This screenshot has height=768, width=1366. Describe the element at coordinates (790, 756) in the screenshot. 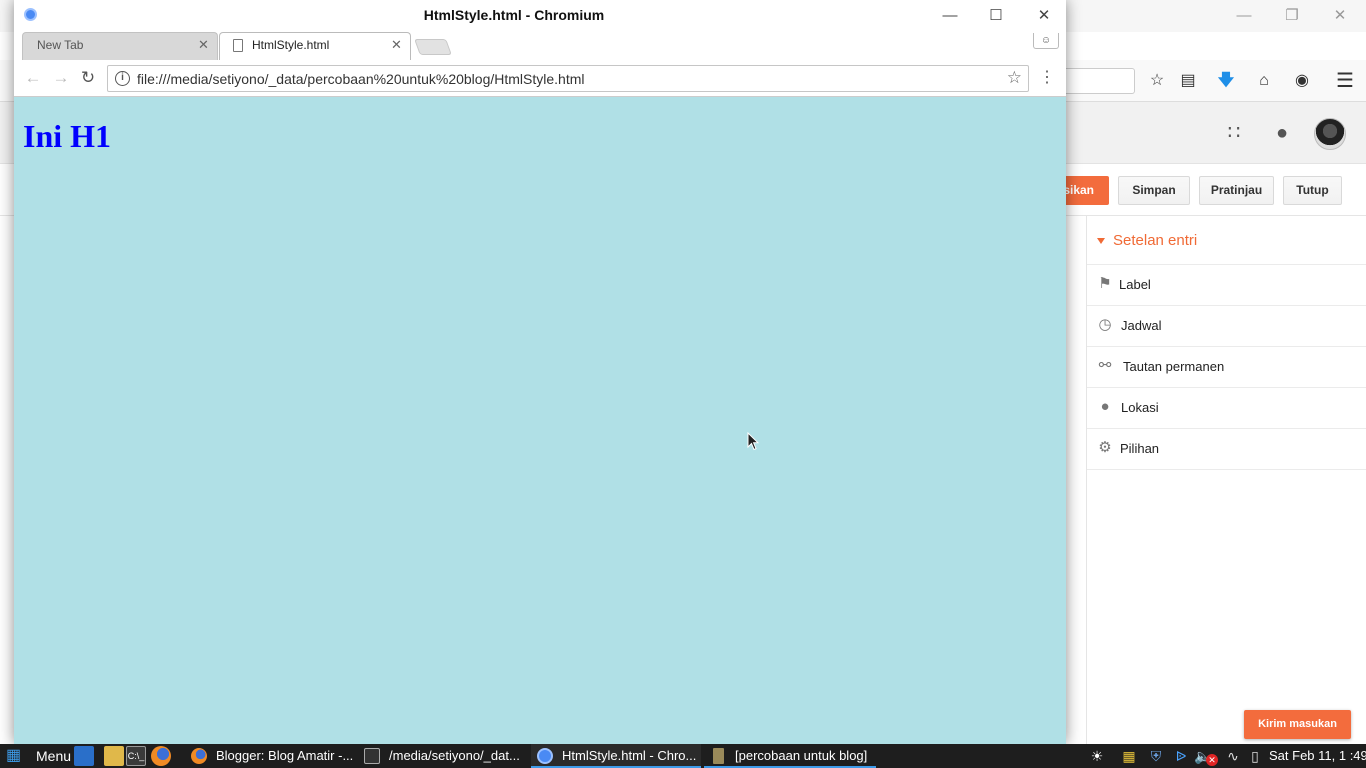

I see `task-folder: [percobaan untuk blog]` at that location.